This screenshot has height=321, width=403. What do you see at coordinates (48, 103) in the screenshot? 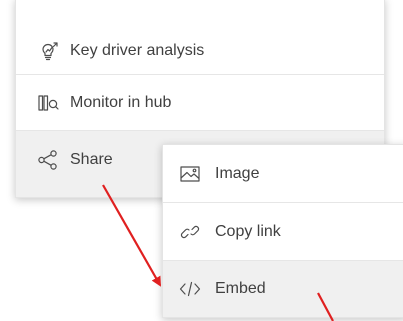
I see `monitor-hub-icon` at bounding box center [48, 103].